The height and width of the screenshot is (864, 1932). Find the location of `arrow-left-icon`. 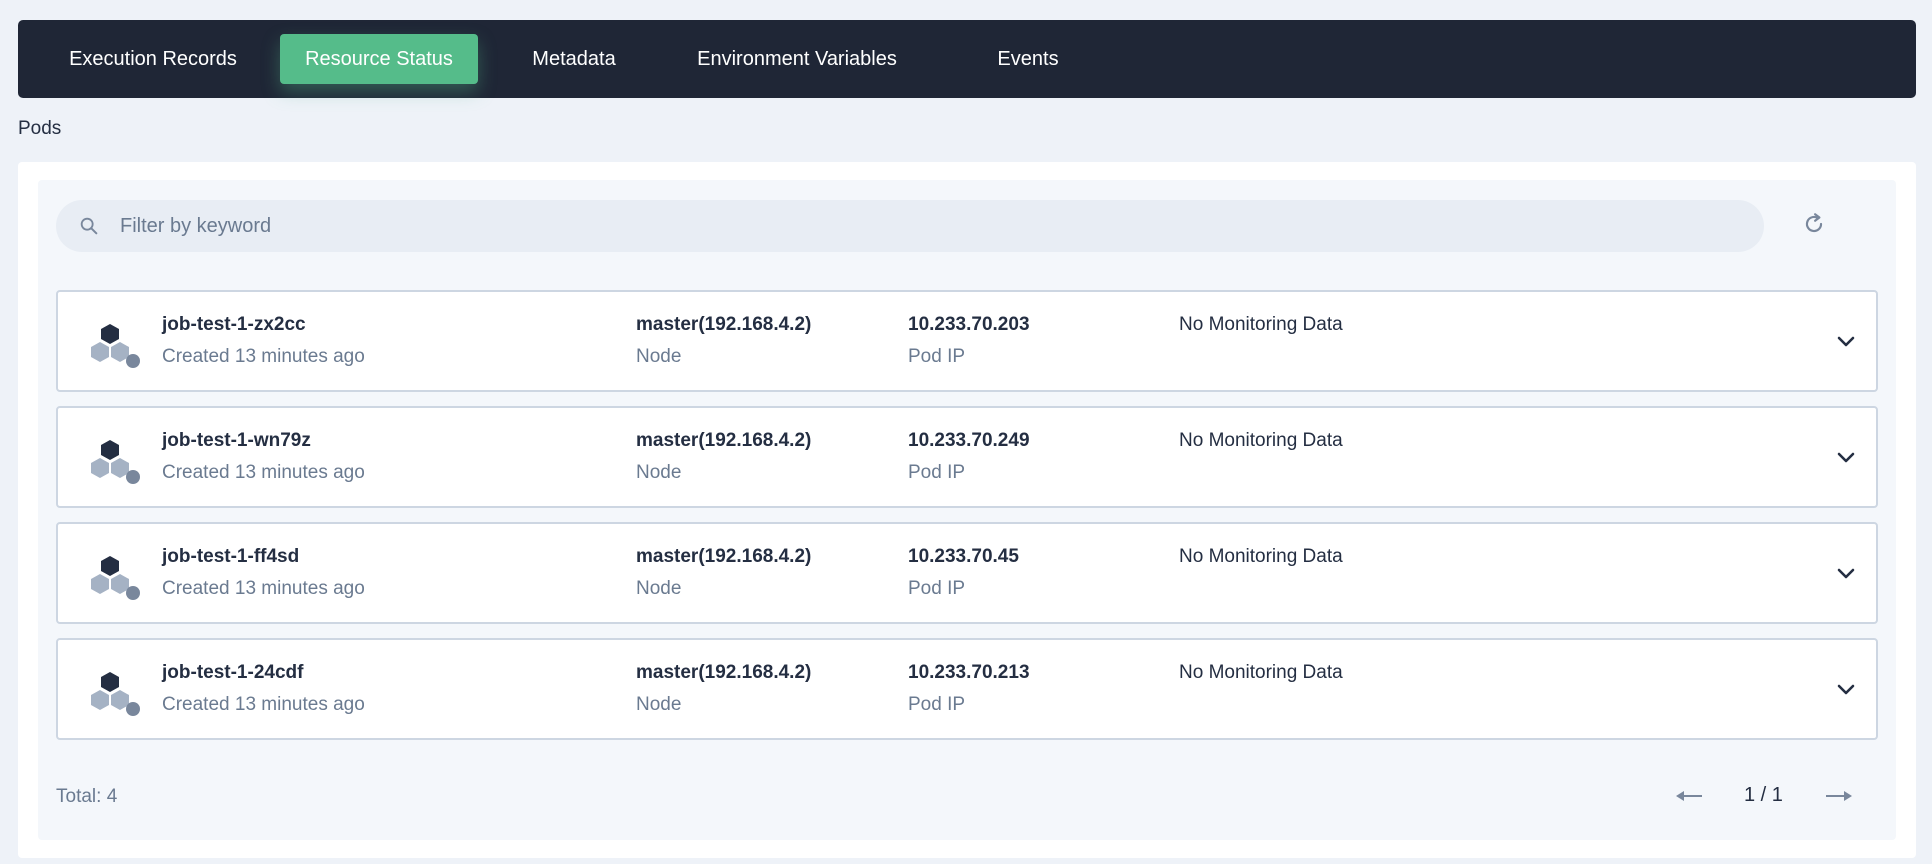

arrow-left-icon is located at coordinates (1689, 796).